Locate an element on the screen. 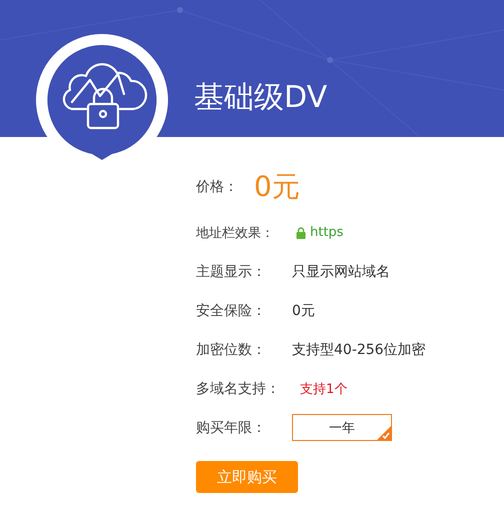 The width and height of the screenshot is (504, 530). year-option: 一年 is located at coordinates (342, 427).